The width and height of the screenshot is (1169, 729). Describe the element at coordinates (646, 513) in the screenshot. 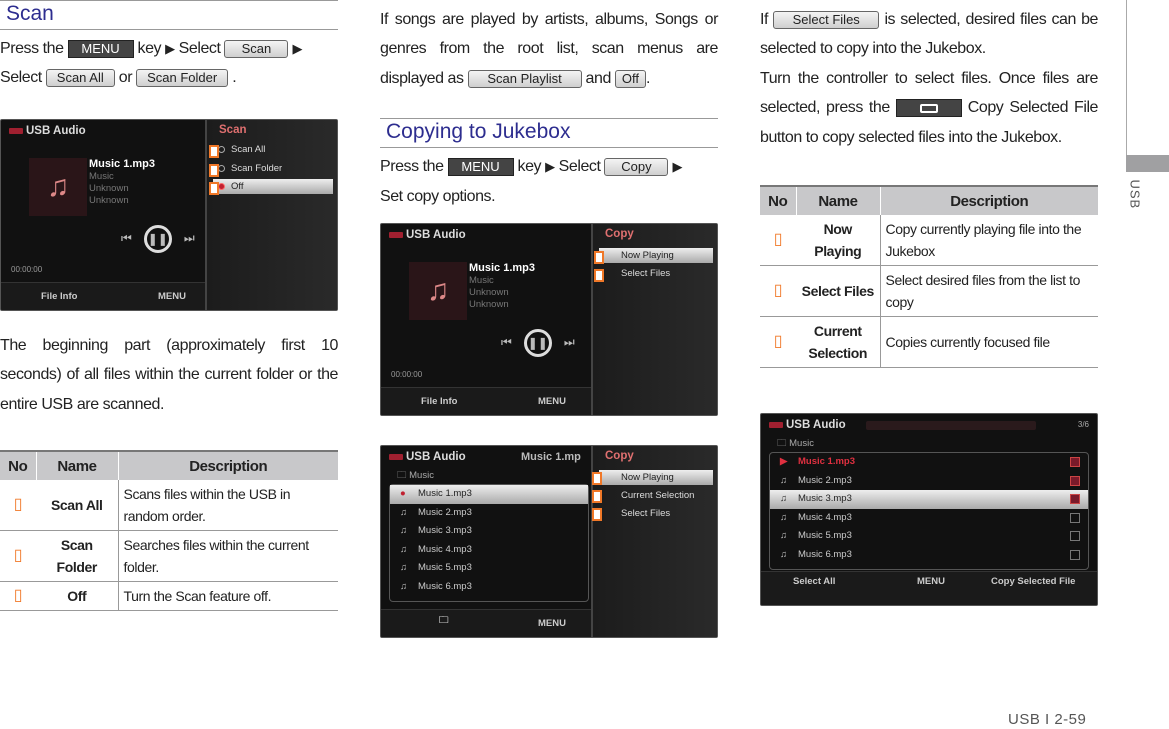

I see `option-select-files: Select Files` at that location.